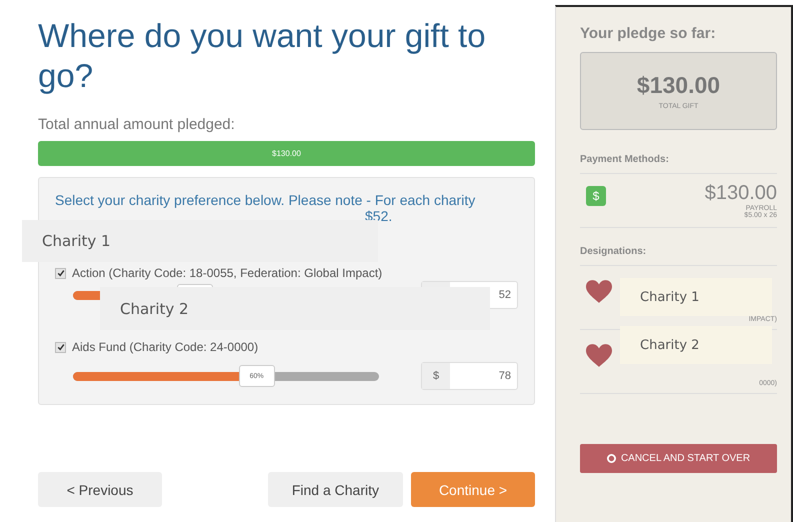 The height and width of the screenshot is (522, 793). What do you see at coordinates (648, 33) in the screenshot?
I see `sidebar-title: Your pledge so far:` at bounding box center [648, 33].